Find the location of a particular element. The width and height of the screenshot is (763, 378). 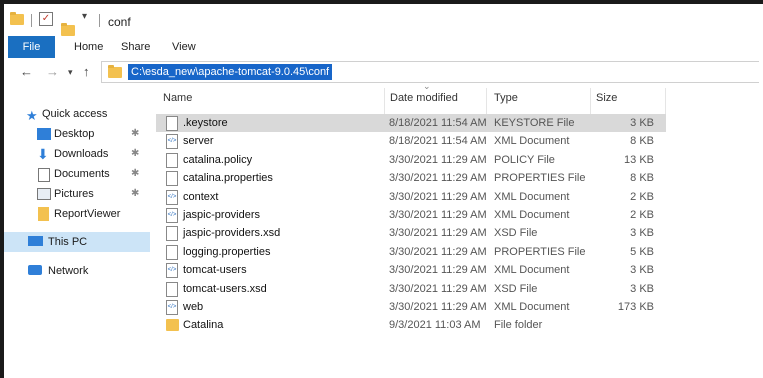

separator is located at coordinates (31, 20).